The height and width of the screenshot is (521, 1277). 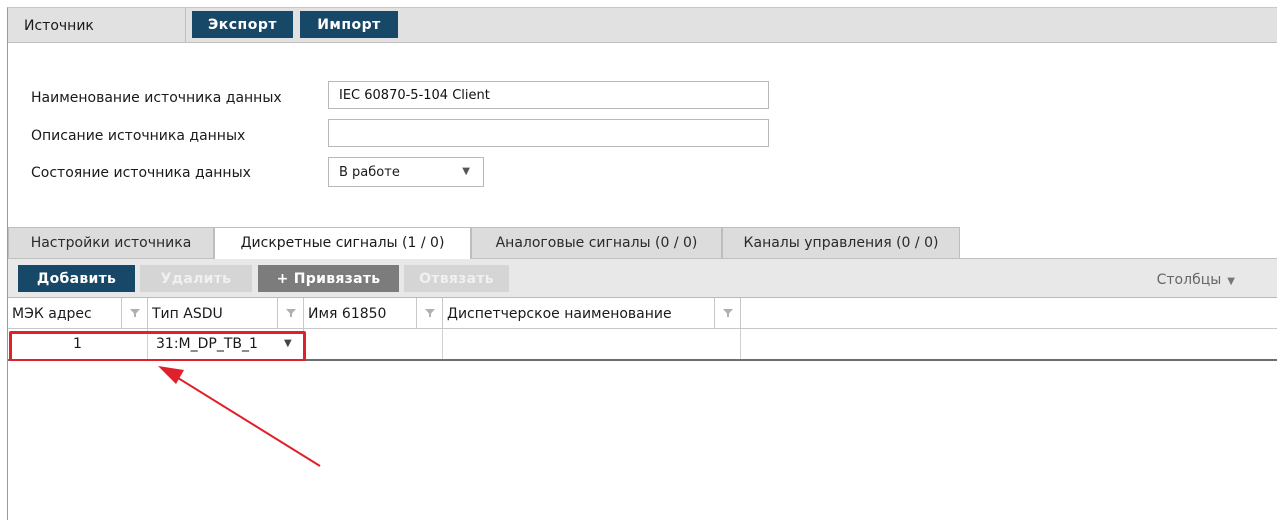 What do you see at coordinates (239, 416) in the screenshot?
I see `annotation-arrow-icon` at bounding box center [239, 416].